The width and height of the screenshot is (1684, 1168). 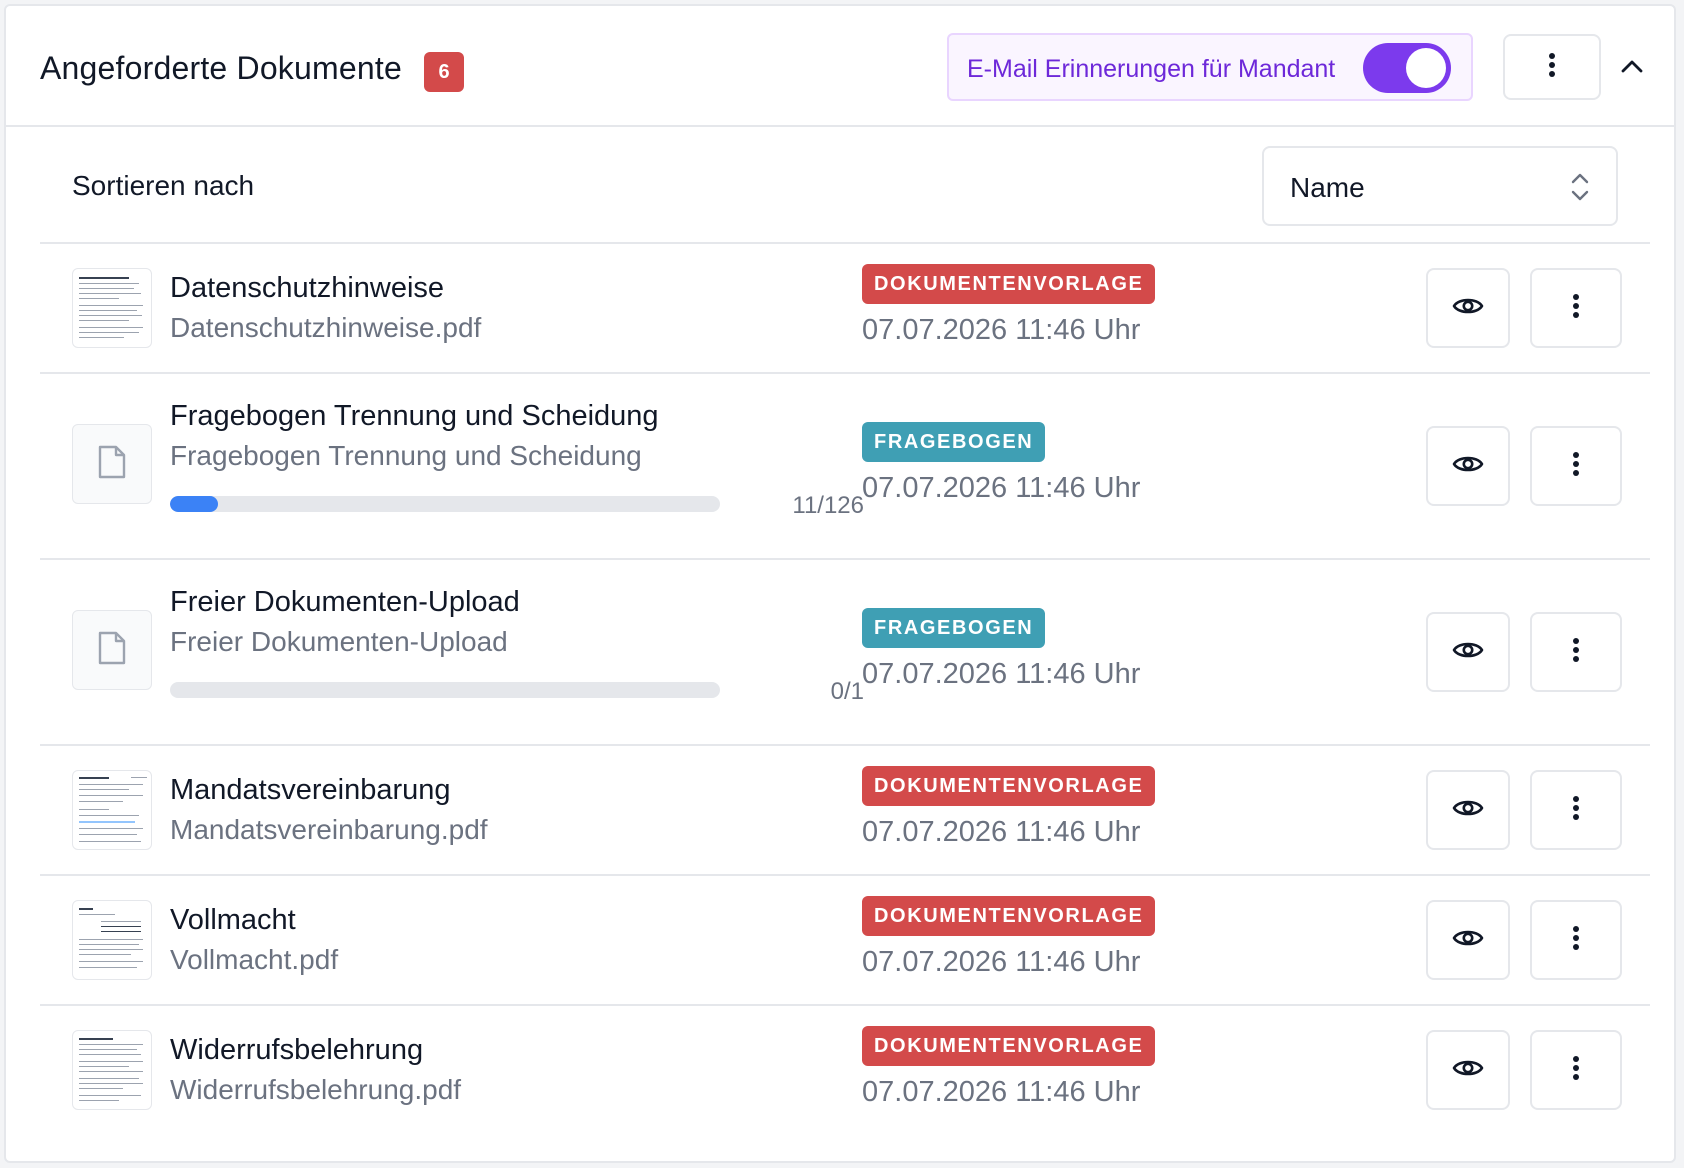 What do you see at coordinates (254, 959) in the screenshot?
I see `document-filename: Vollmacht.pdf` at bounding box center [254, 959].